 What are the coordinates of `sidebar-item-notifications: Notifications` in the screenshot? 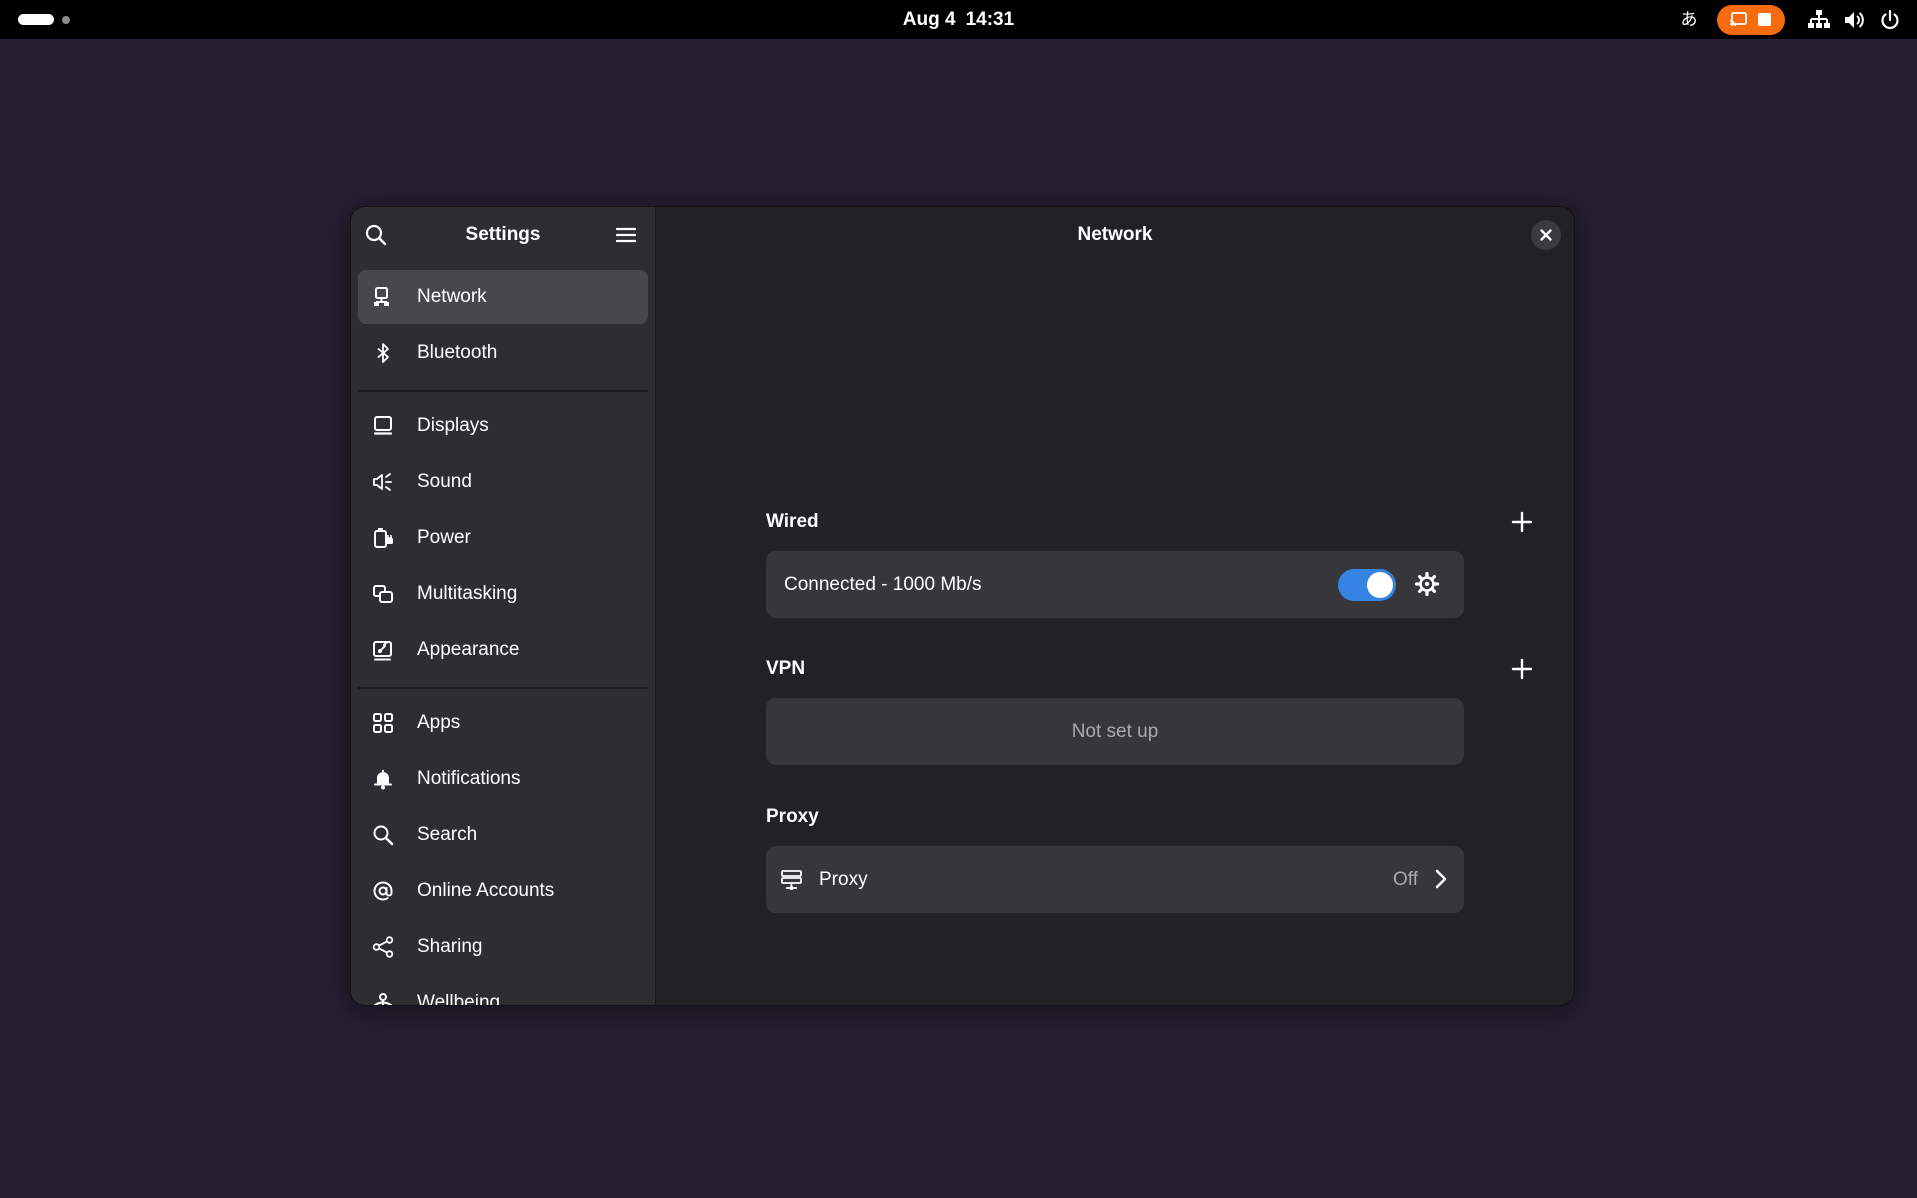 It's located at (503, 779).